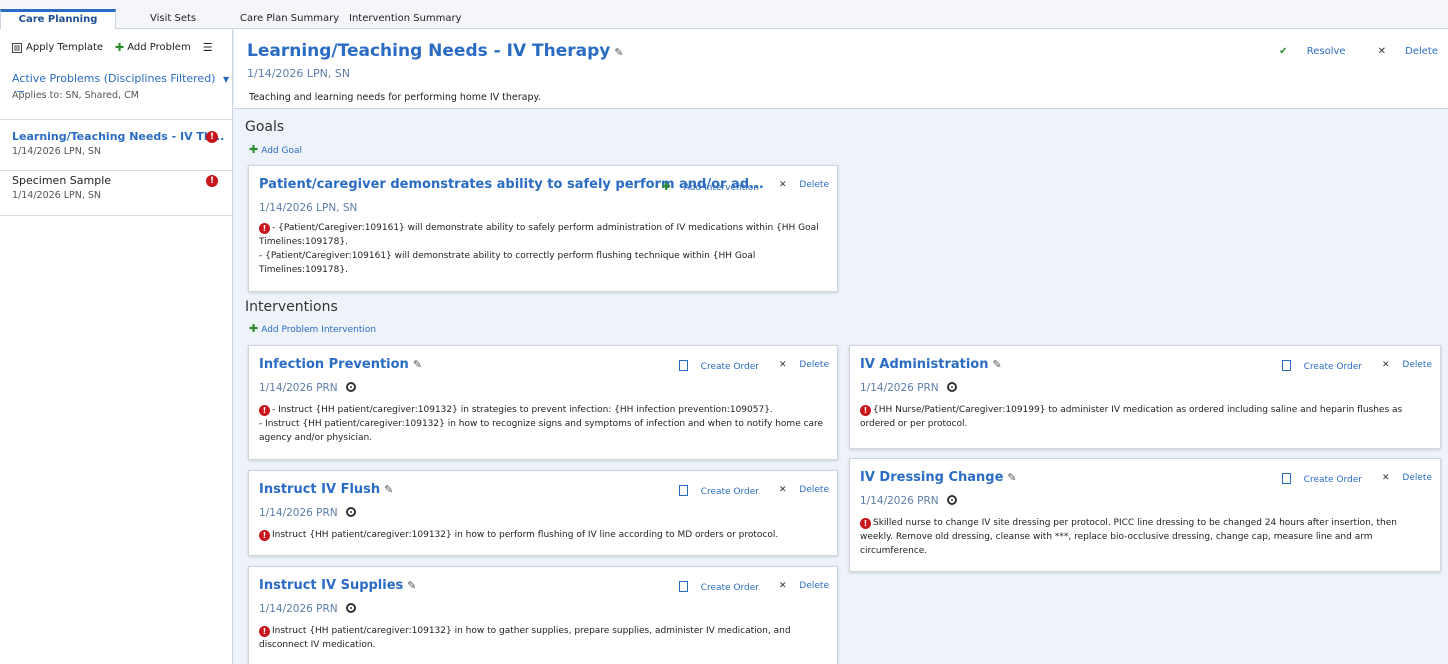 Image resolution: width=1448 pixels, height=664 pixels. Describe the element at coordinates (57, 47) in the screenshot. I see `apply-template-button: Apply Template` at that location.